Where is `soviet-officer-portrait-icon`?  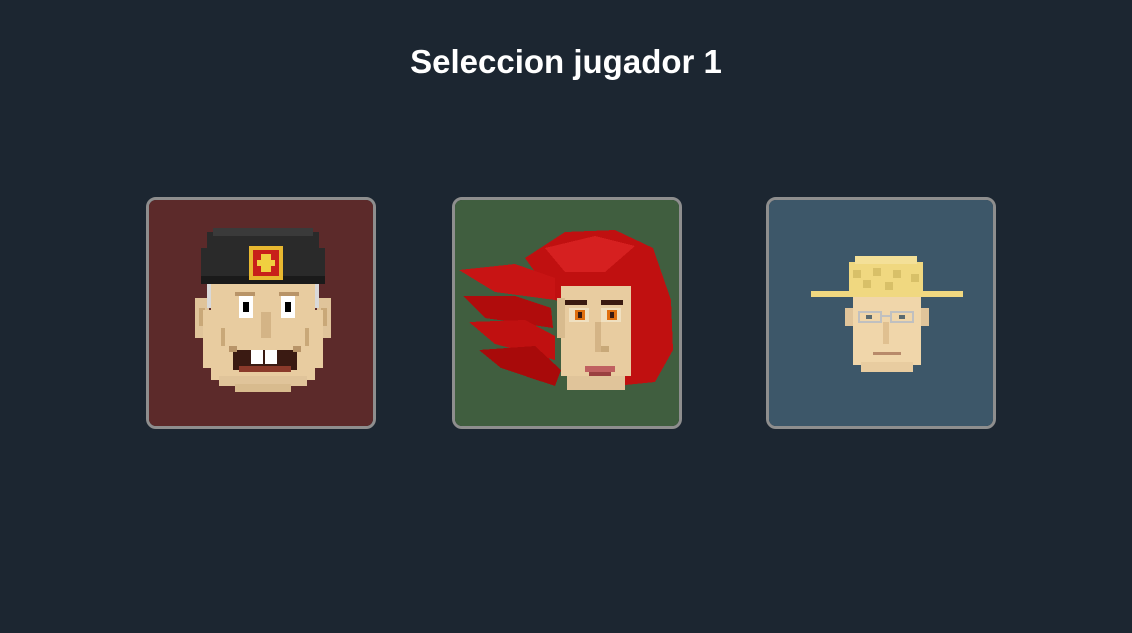
soviet-officer-portrait-icon is located at coordinates (261, 313).